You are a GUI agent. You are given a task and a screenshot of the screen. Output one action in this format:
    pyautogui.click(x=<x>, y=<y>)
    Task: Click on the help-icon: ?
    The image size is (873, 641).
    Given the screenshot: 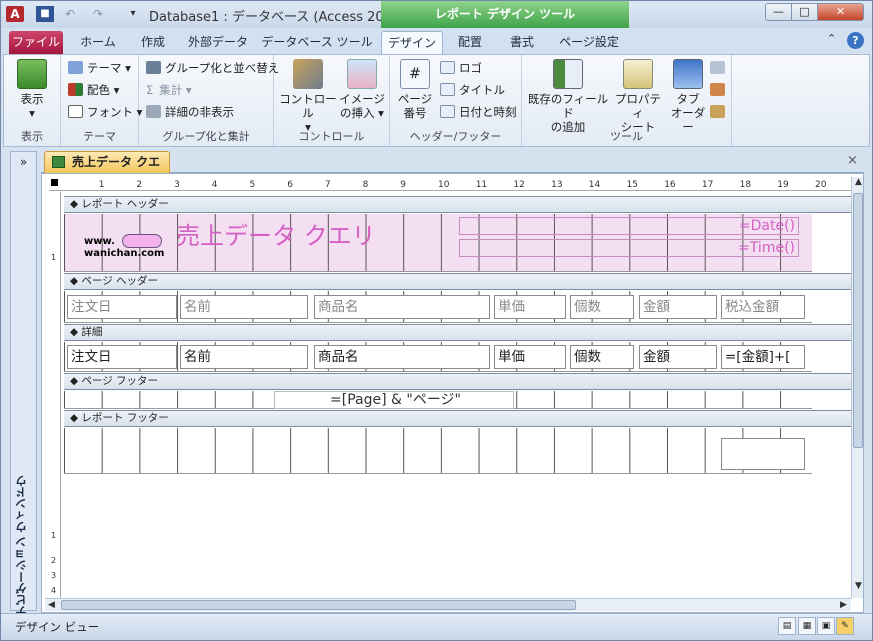 What is the action you would take?
    pyautogui.click(x=855, y=40)
    